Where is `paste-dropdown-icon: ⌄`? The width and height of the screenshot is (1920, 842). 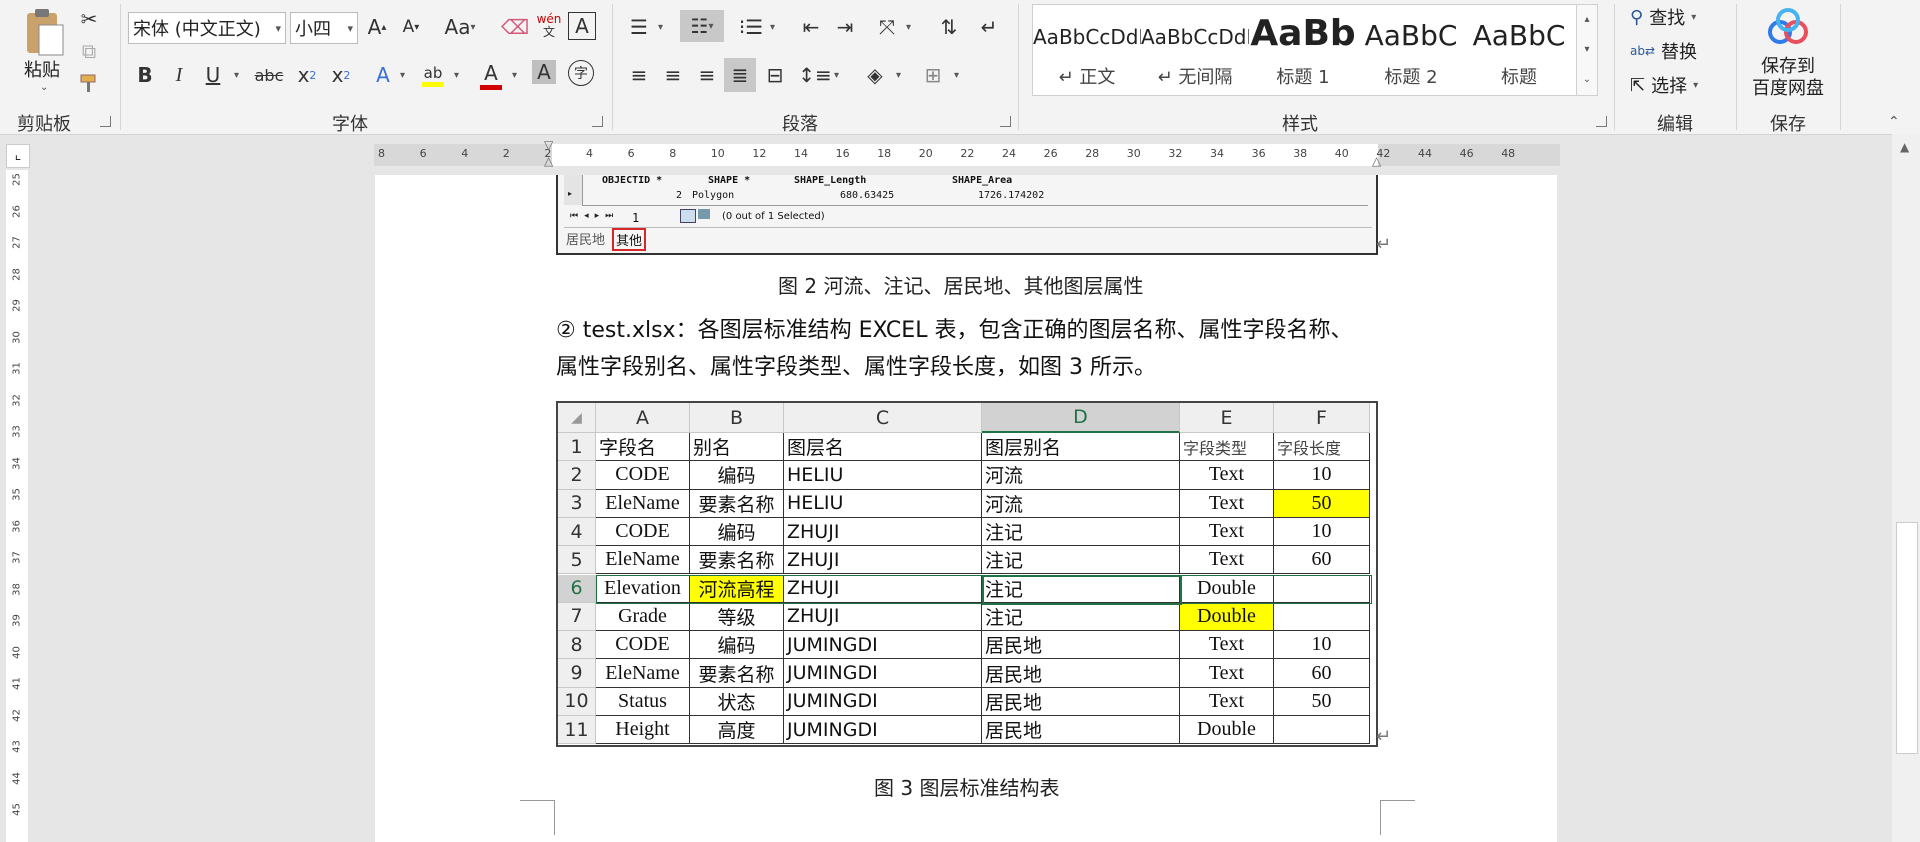 paste-dropdown-icon: ⌄ is located at coordinates (44, 87).